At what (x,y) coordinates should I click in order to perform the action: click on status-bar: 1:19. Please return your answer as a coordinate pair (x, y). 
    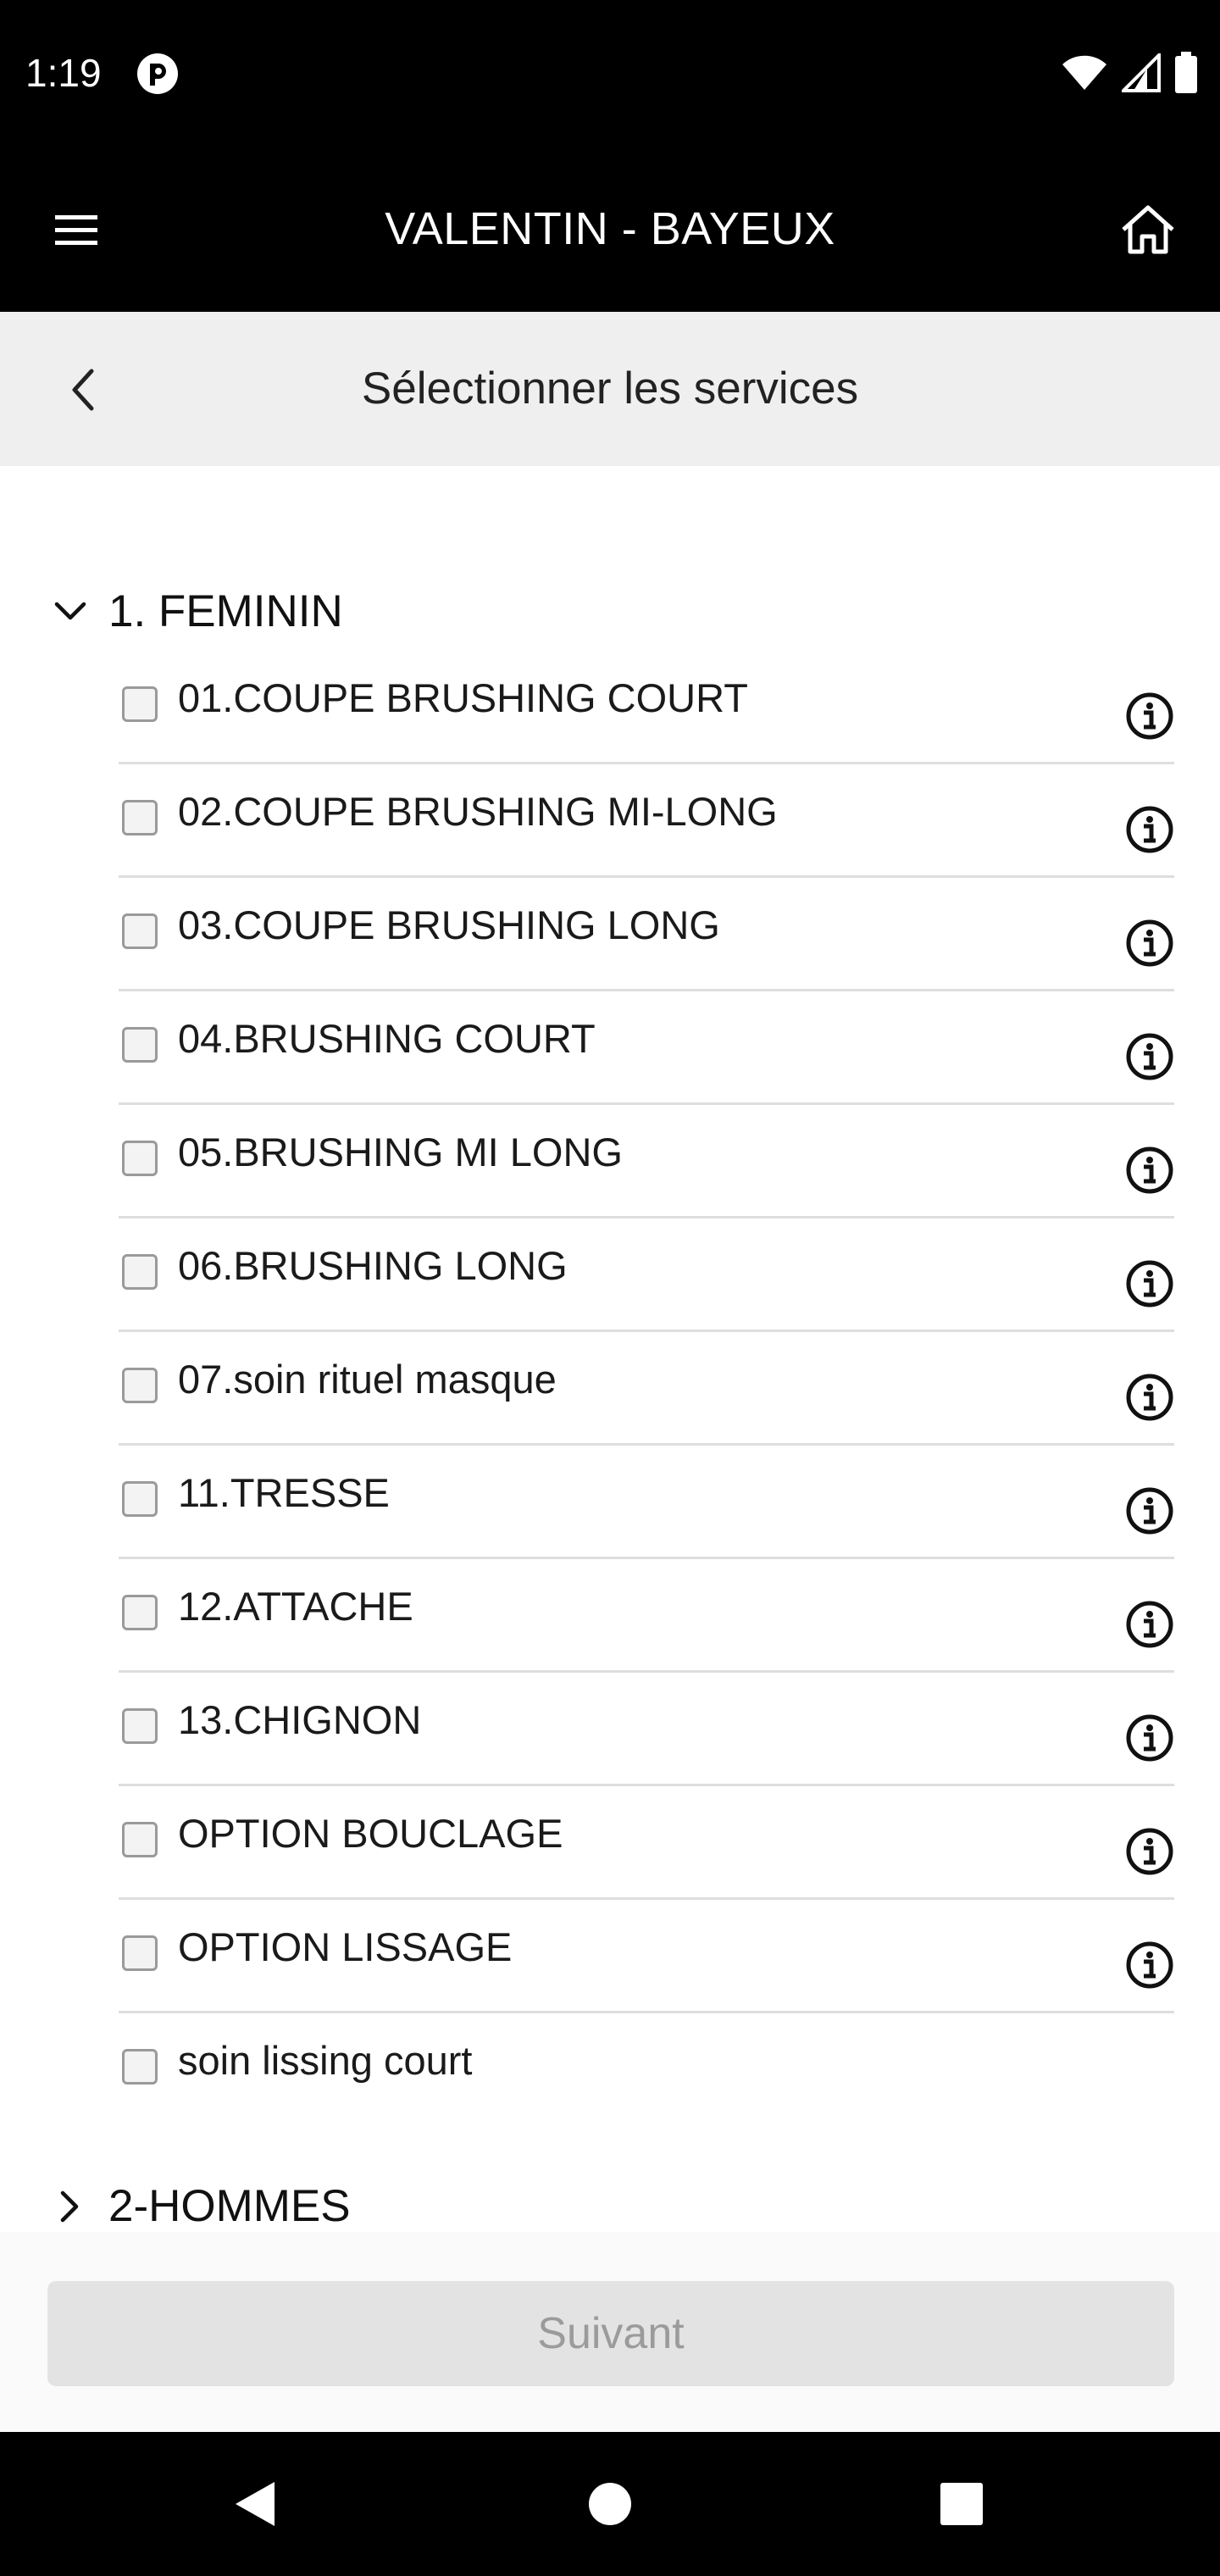
    Looking at the image, I should click on (610, 73).